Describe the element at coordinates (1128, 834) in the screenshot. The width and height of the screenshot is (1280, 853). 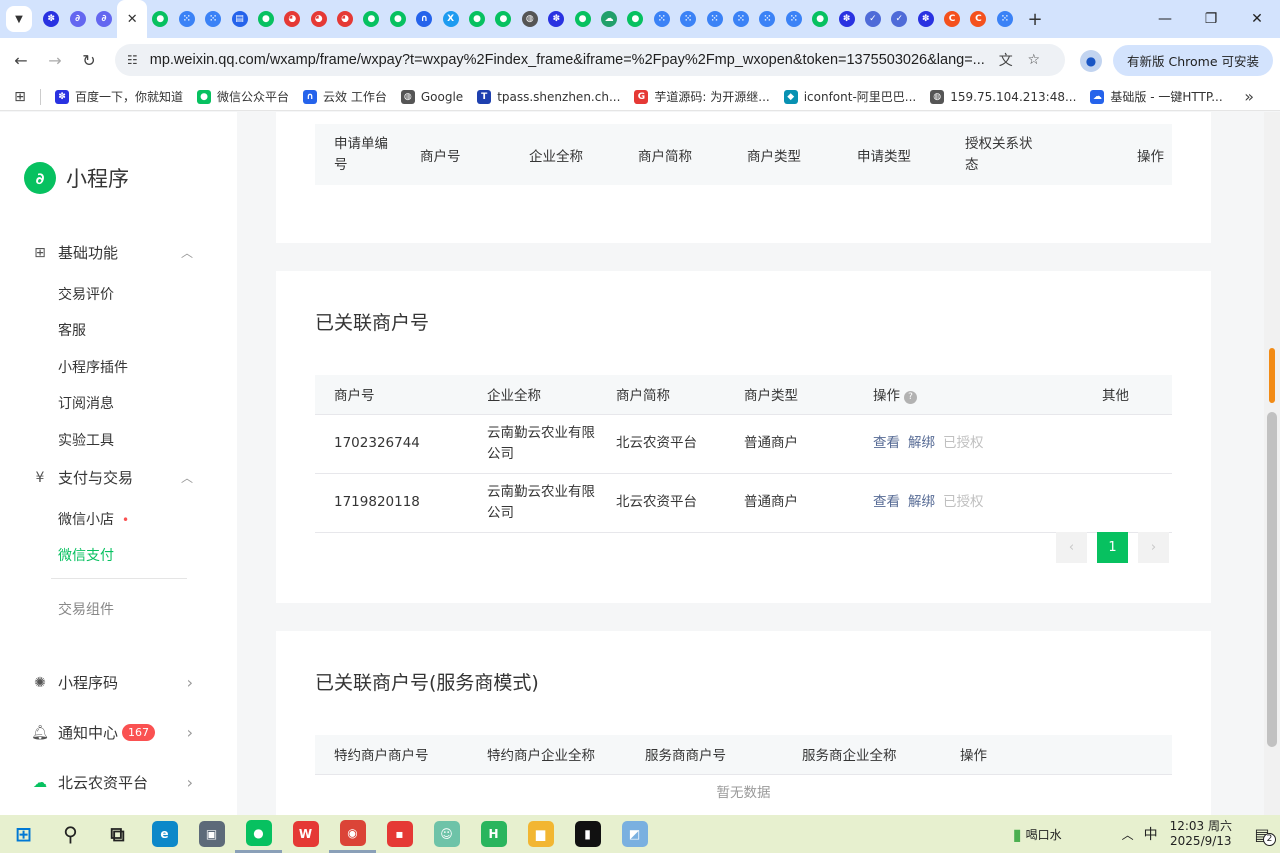
I see `tray-expand-button: ︿` at that location.